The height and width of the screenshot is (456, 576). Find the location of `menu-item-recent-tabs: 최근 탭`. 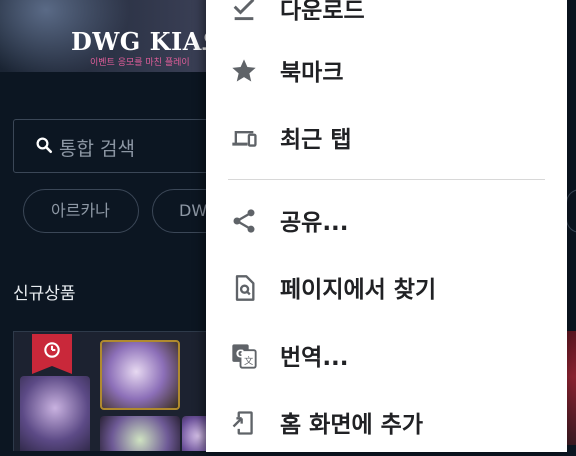

menu-item-recent-tabs: 최근 탭 is located at coordinates (386, 138).